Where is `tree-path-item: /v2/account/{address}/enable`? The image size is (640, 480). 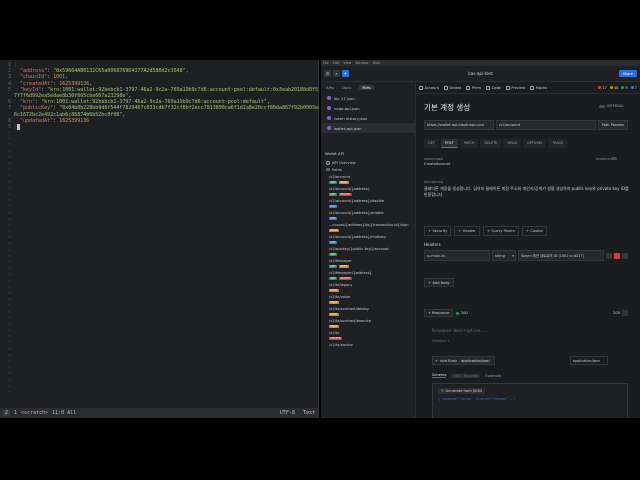
tree-path-item: /v2/account/{address}/enable is located at coordinates (368, 212).